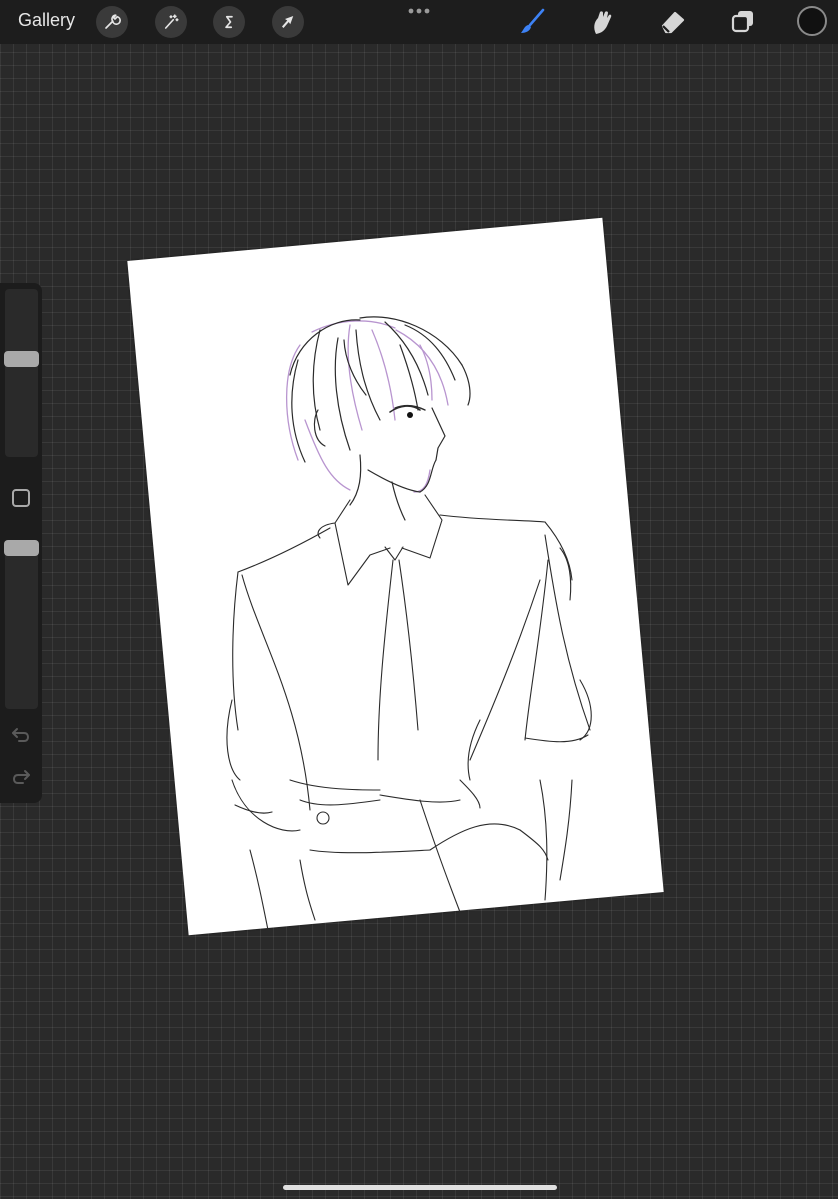 Image resolution: width=838 pixels, height=1199 pixels. I want to click on smudge-icon, so click(603, 22).